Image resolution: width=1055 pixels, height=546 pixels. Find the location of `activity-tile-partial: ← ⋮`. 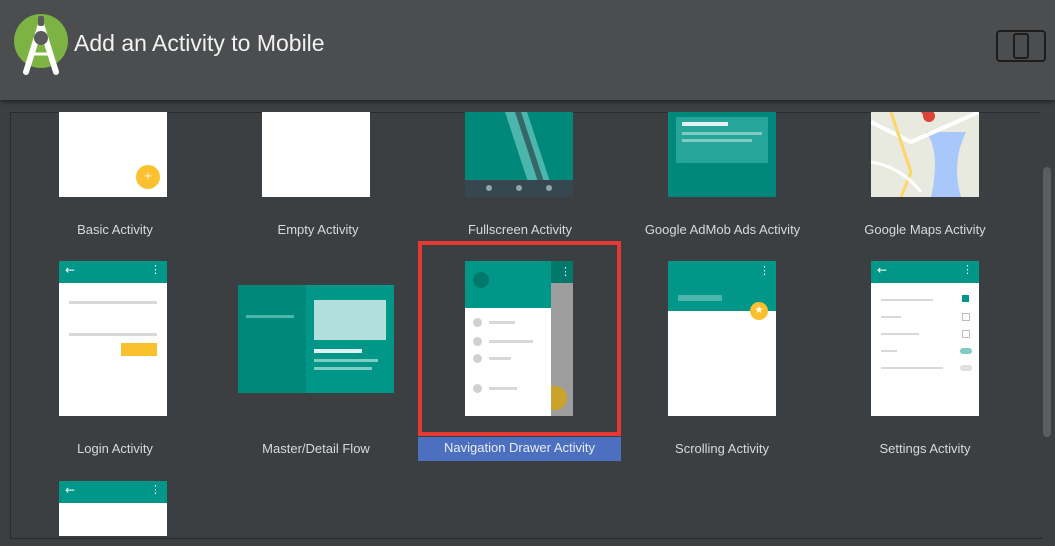

activity-tile-partial: ← ⋮ is located at coordinates (115, 508).